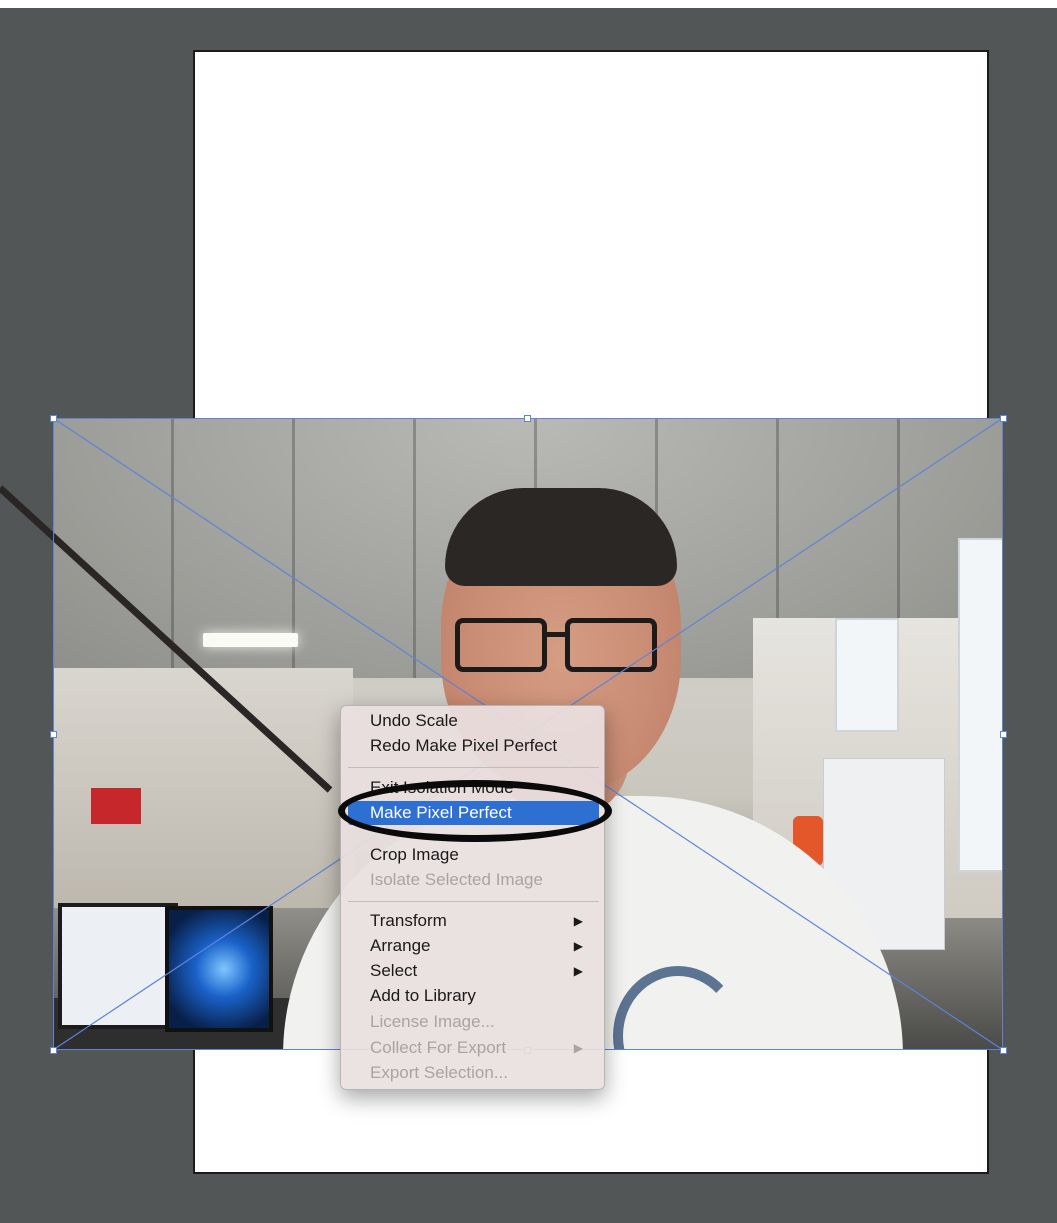 The image size is (1057, 1223). I want to click on image-glasses-left, so click(501, 645).